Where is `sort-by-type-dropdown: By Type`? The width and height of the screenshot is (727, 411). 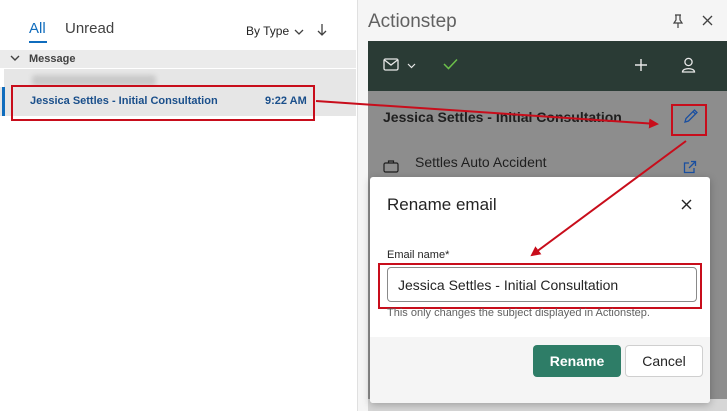 sort-by-type-dropdown: By Type is located at coordinates (275, 31).